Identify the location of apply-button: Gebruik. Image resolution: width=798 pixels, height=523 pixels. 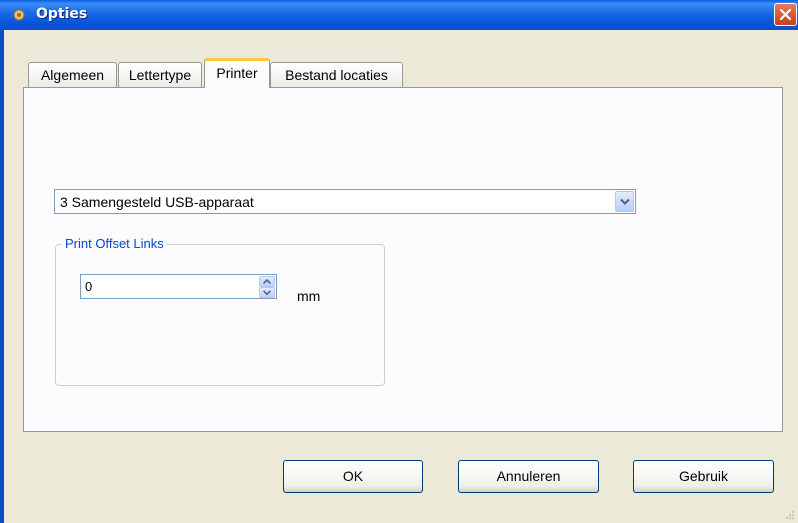
(703, 476).